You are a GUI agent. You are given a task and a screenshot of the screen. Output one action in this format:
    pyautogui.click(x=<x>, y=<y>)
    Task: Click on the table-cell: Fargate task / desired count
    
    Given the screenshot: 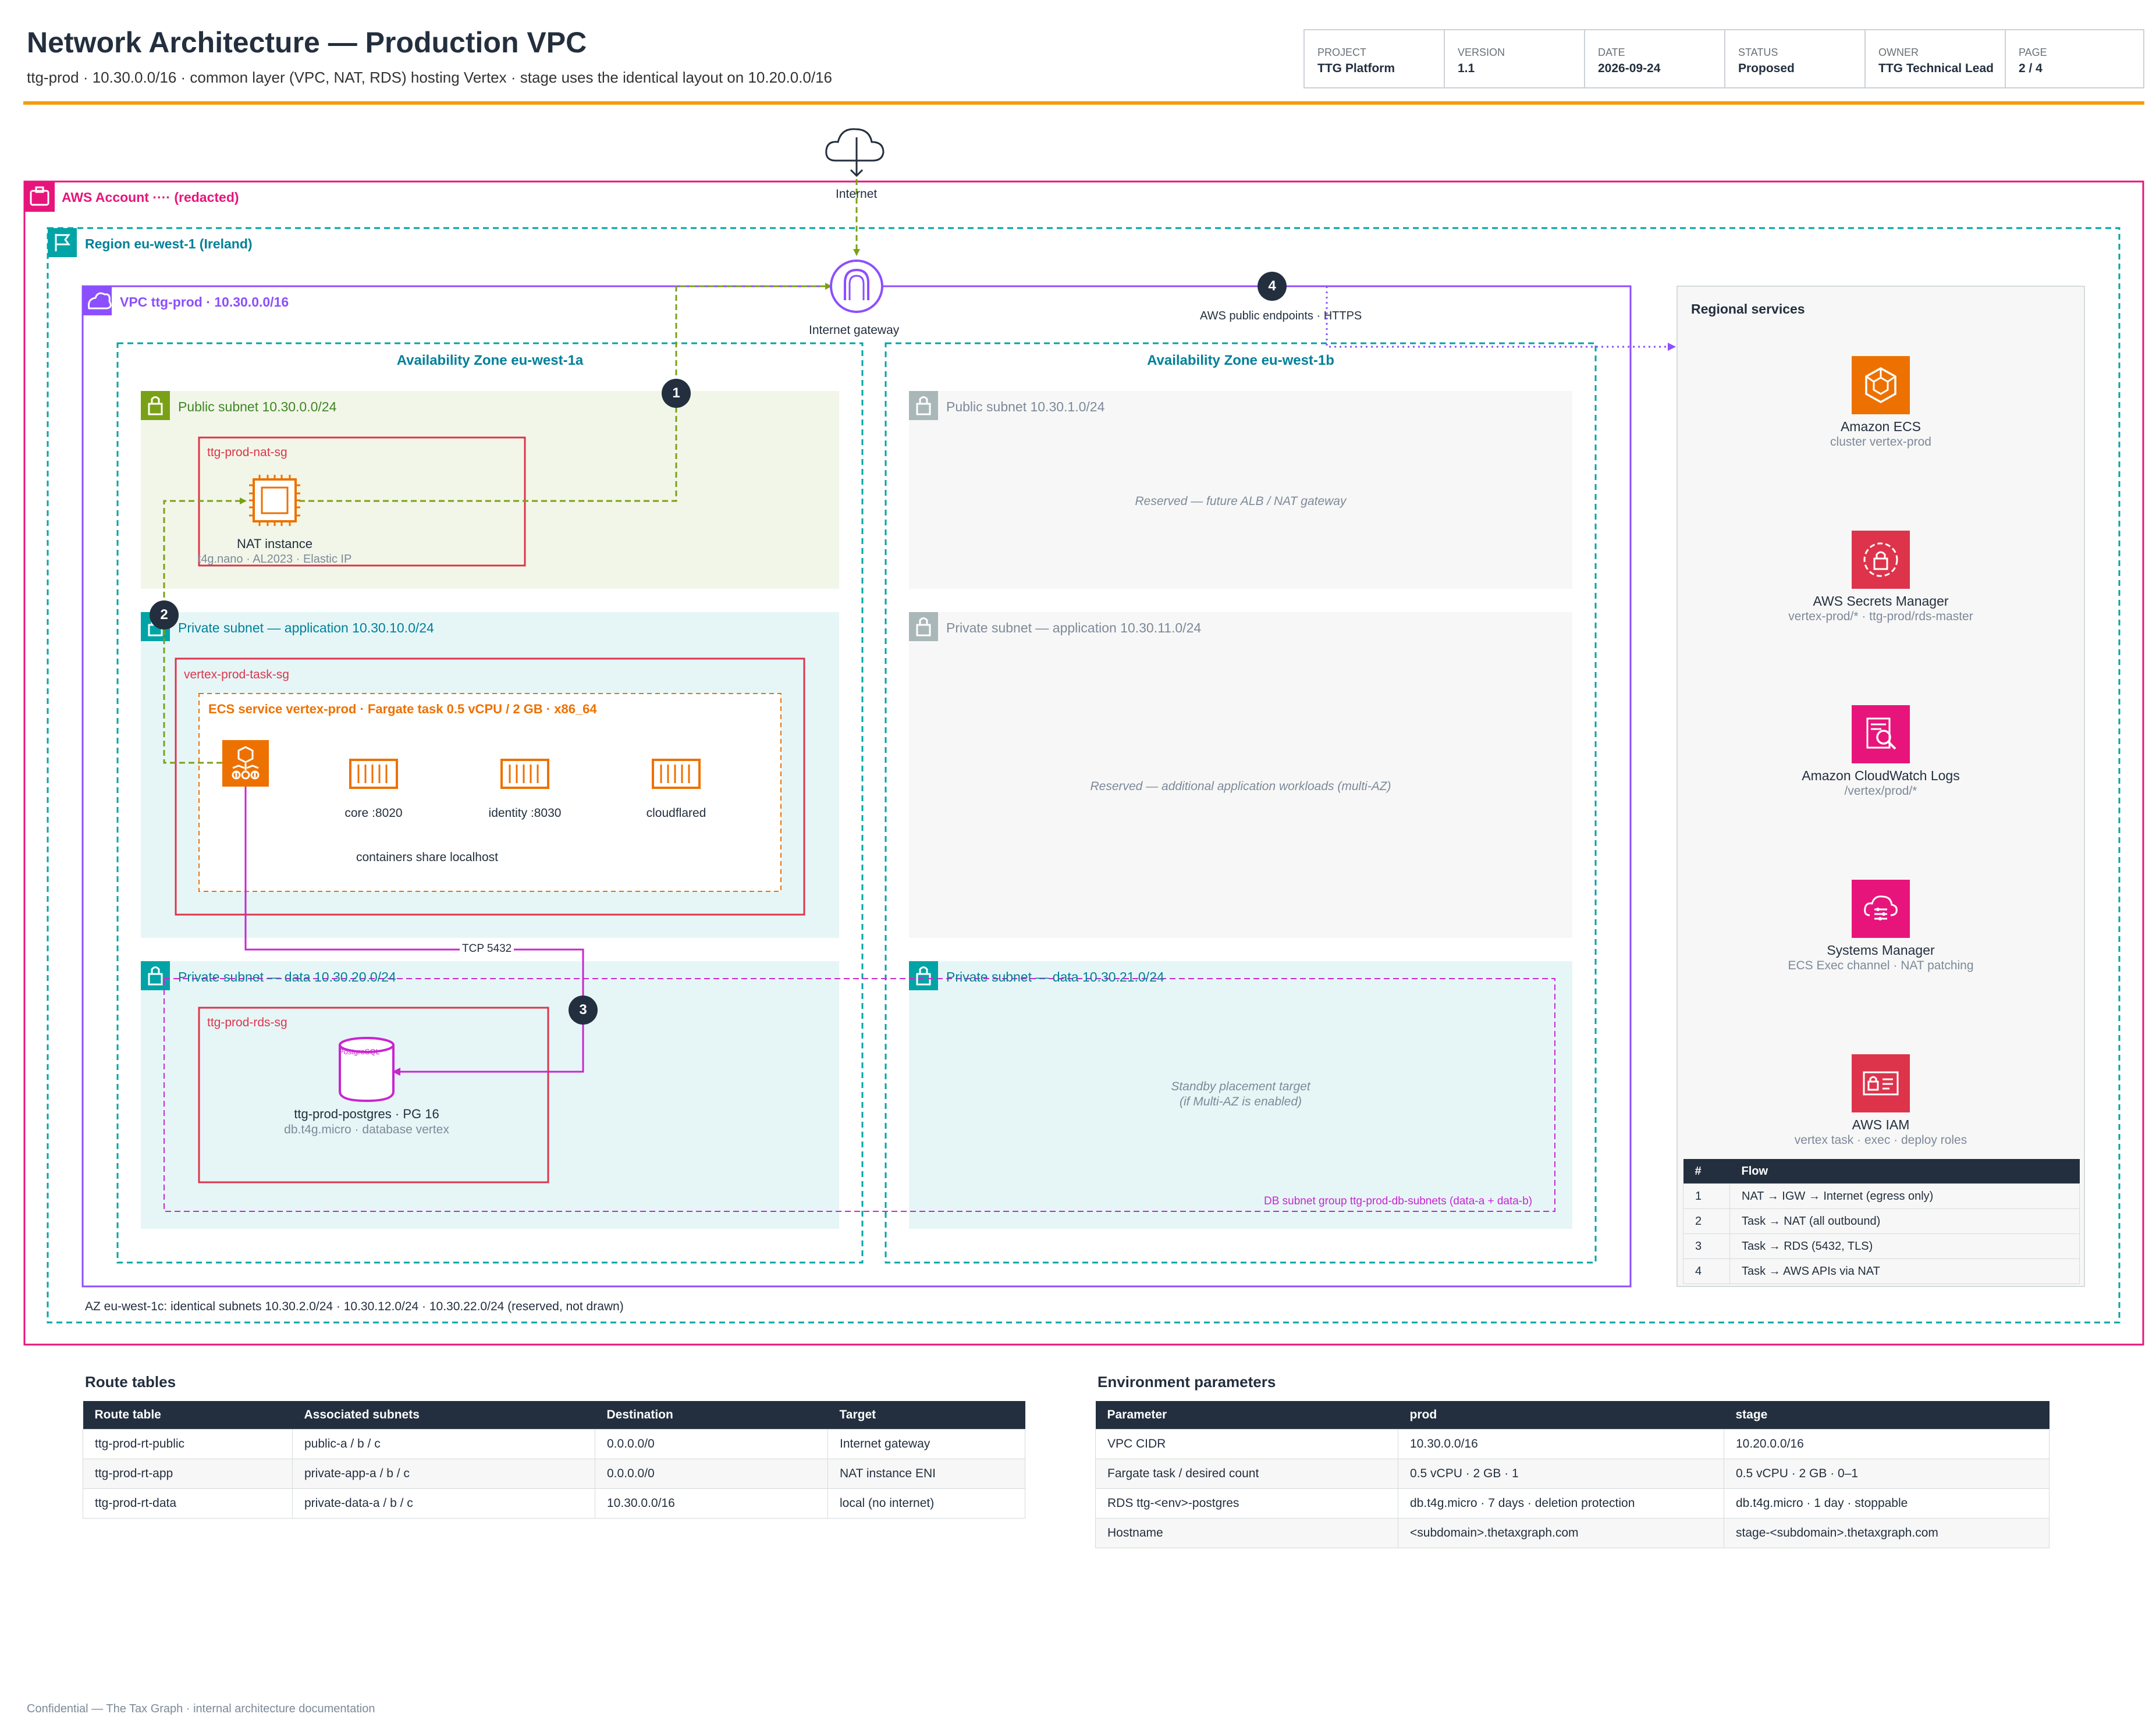 What is the action you would take?
    pyautogui.click(x=1246, y=1474)
    